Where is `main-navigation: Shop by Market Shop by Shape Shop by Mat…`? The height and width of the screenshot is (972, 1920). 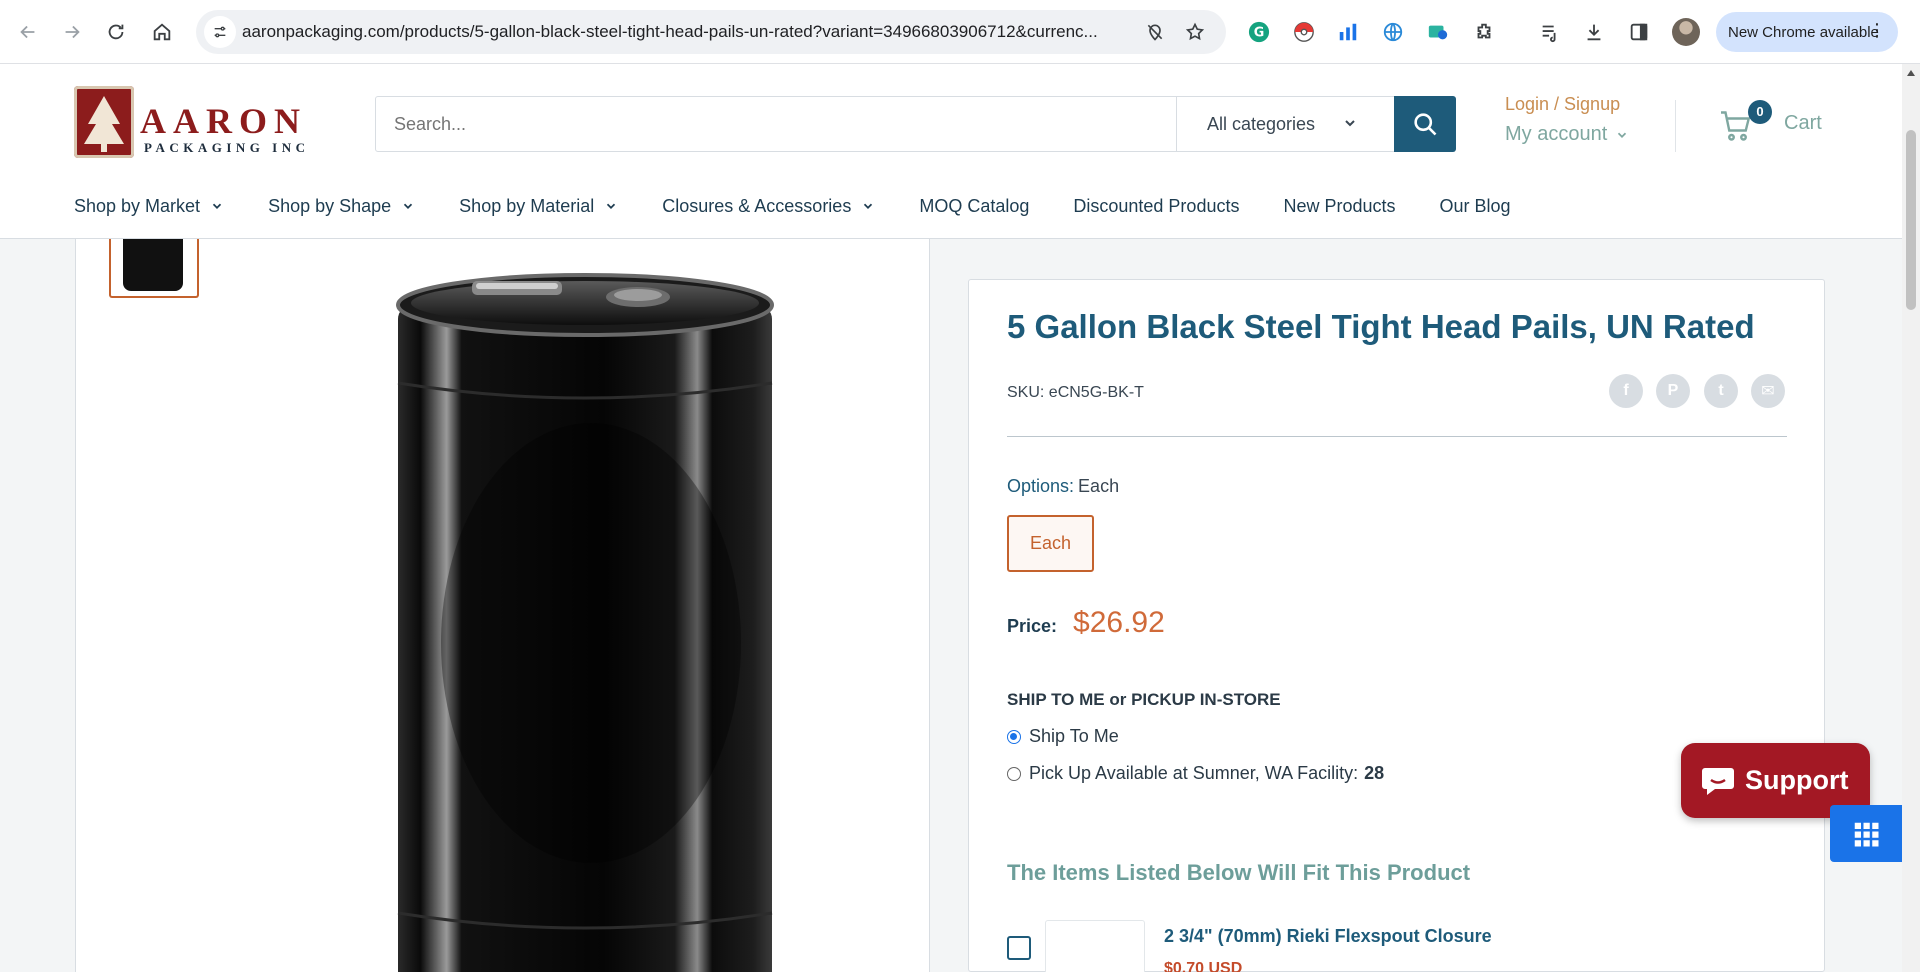
main-navigation: Shop by Market Shop by Shape Shop by Mat… is located at coordinates (814, 206).